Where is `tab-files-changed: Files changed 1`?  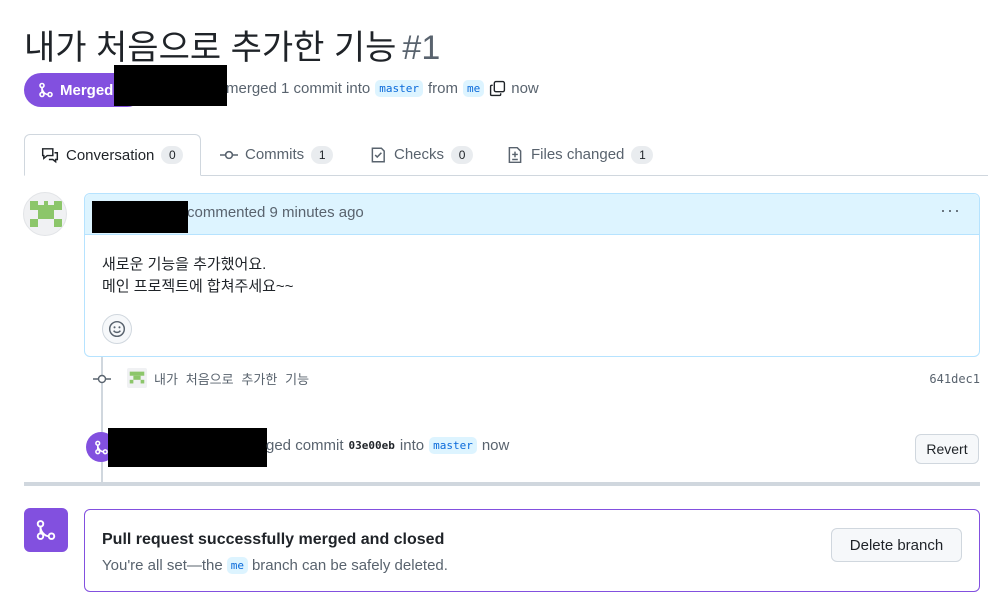
tab-files-changed: Files changed 1 is located at coordinates (579, 154).